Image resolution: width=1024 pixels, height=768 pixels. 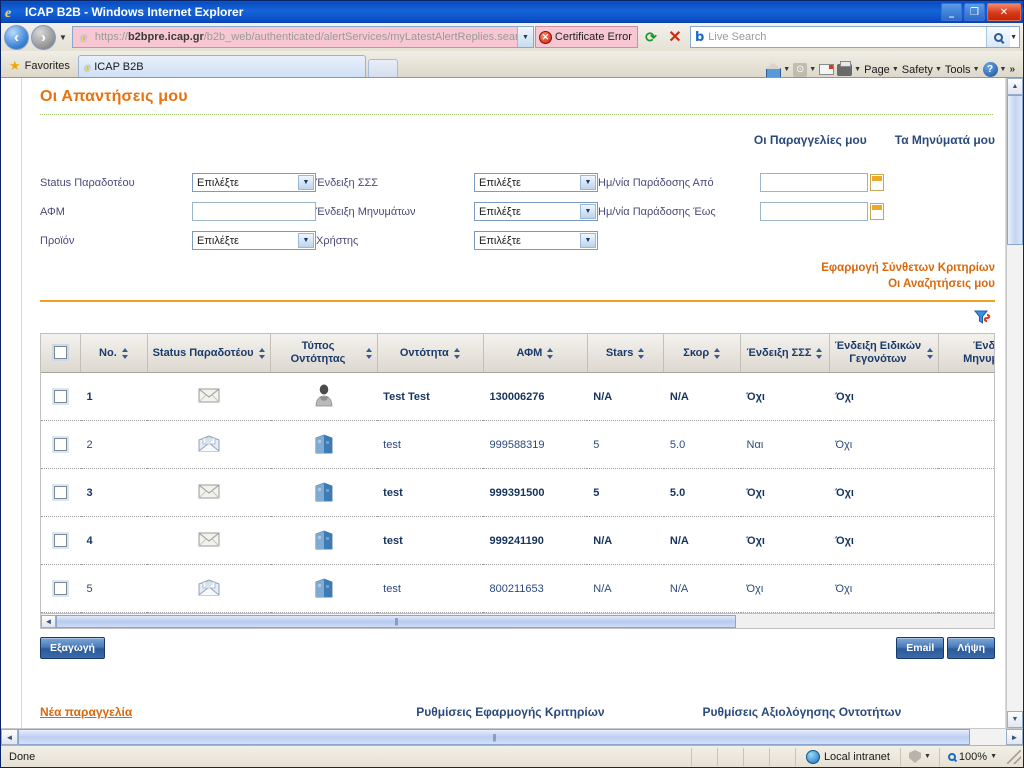 What do you see at coordinates (847, 37) in the screenshot?
I see `search-input: Live Search` at bounding box center [847, 37].